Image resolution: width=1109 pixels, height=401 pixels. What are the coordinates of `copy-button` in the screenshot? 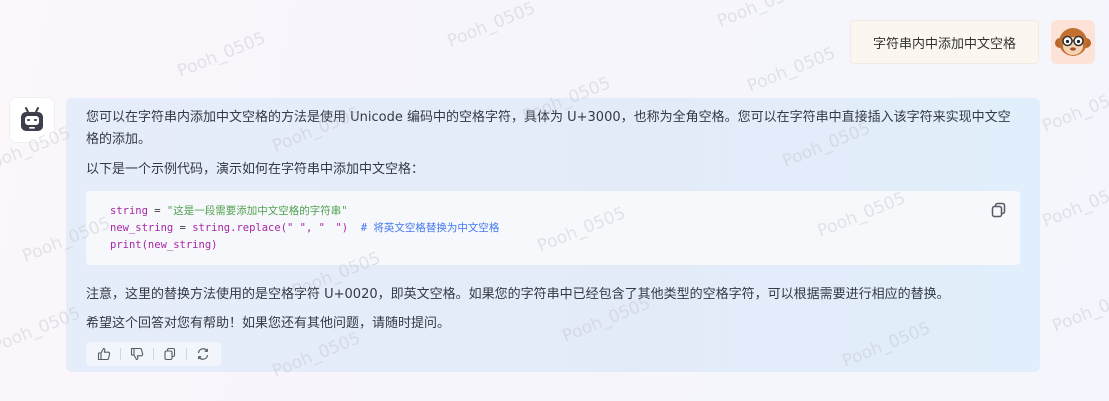 It's located at (170, 354).